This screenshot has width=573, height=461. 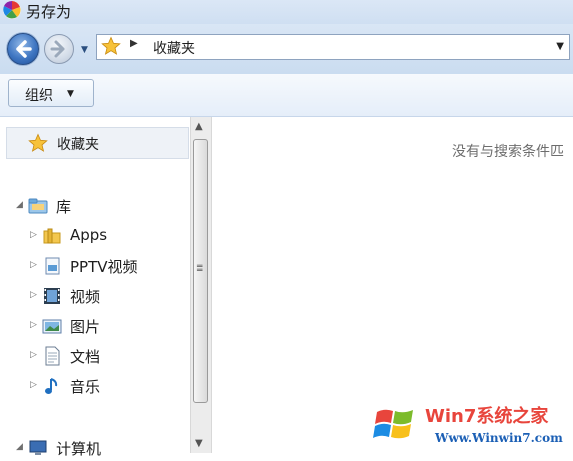 I want to click on sidebar-item-pptv: ▷ PPTV视频, so click(x=108, y=266).